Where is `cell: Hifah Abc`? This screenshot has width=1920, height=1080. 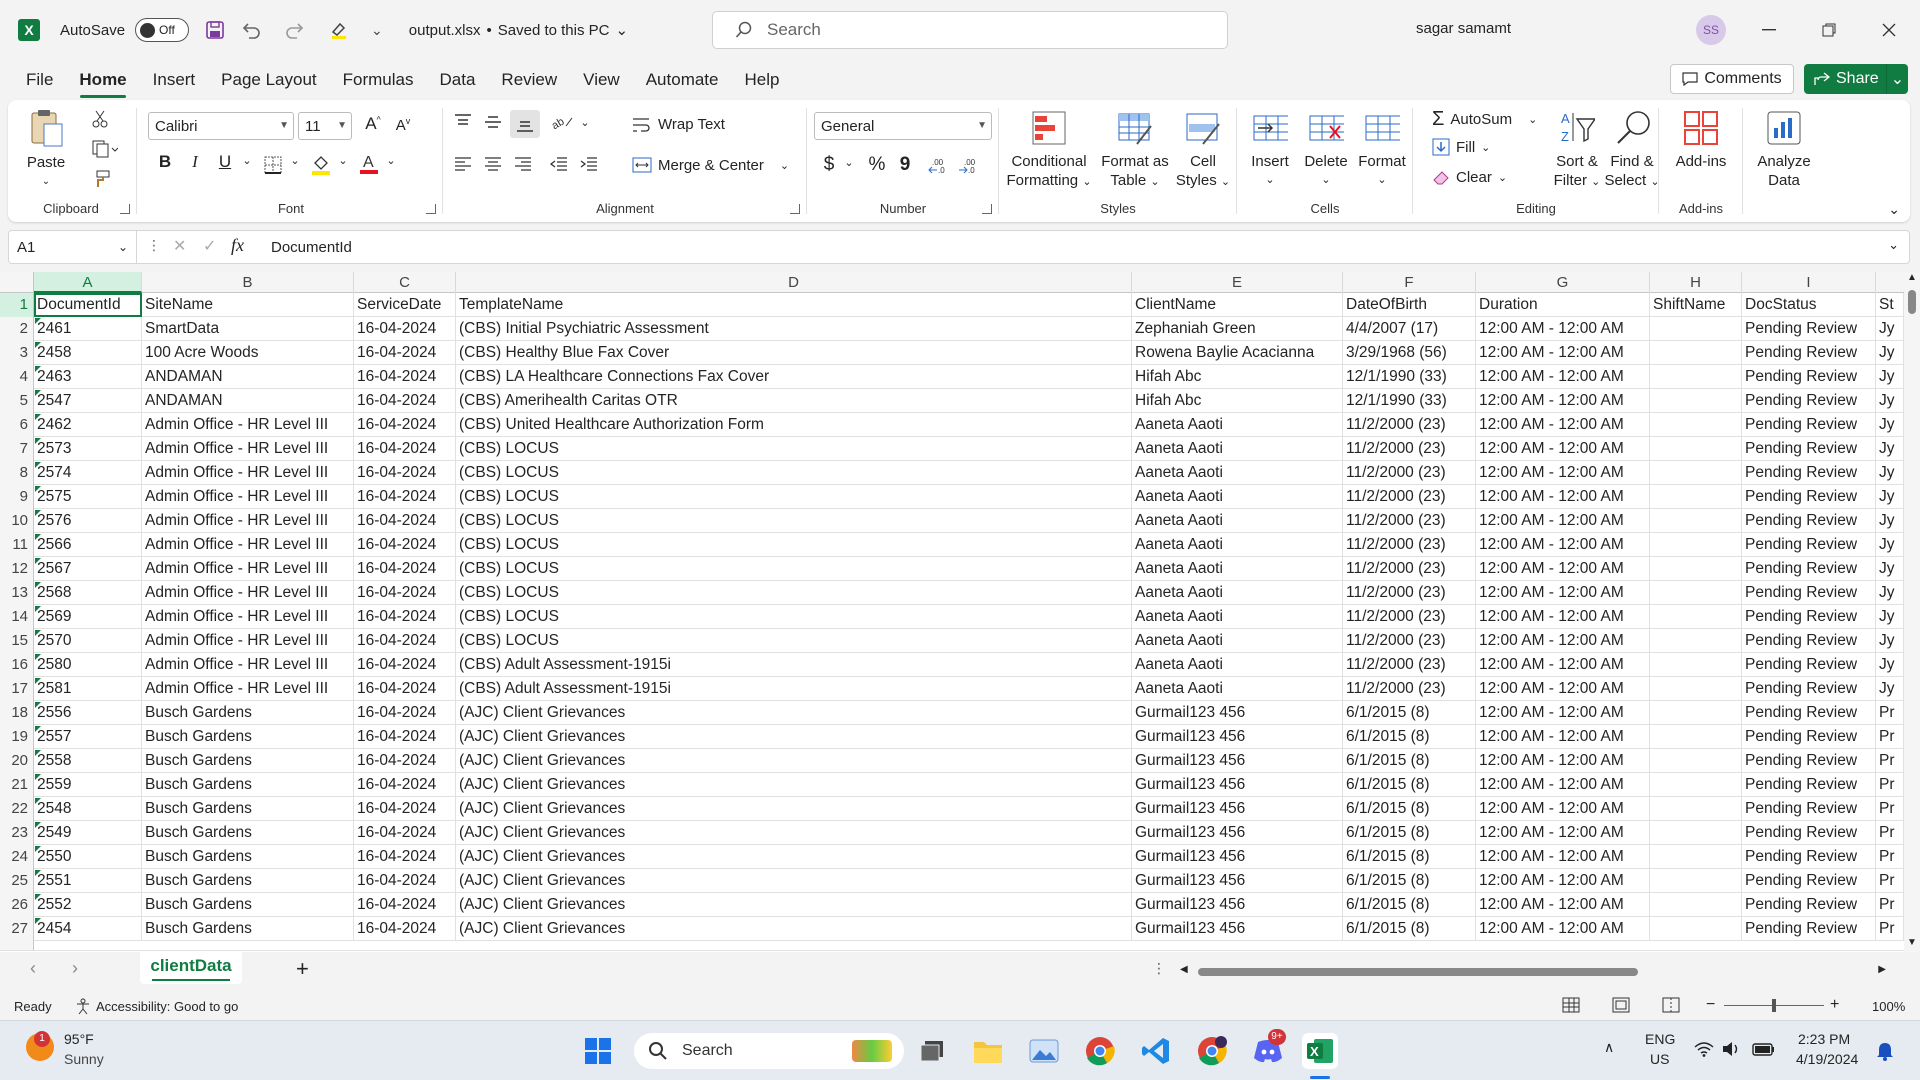 cell: Hifah Abc is located at coordinates (1237, 377).